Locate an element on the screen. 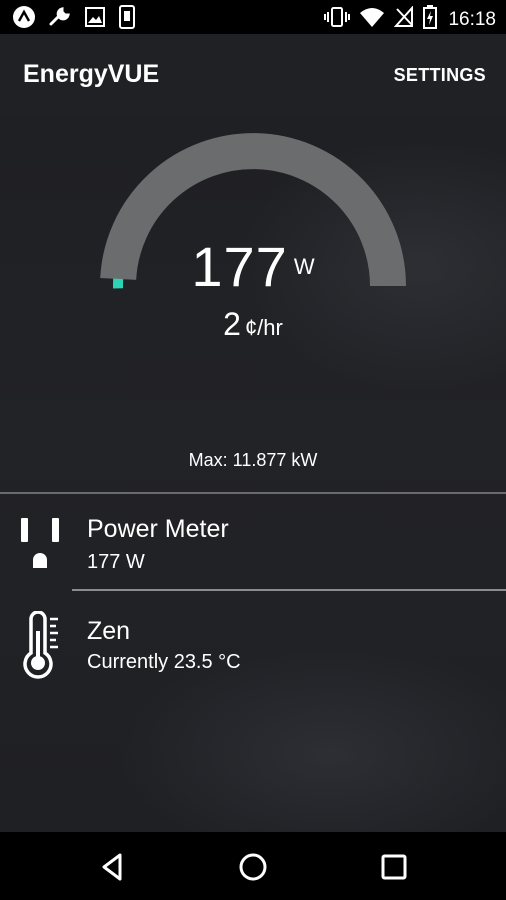 The height and width of the screenshot is (900, 506). app-title: EnergyVUE is located at coordinates (91, 74).